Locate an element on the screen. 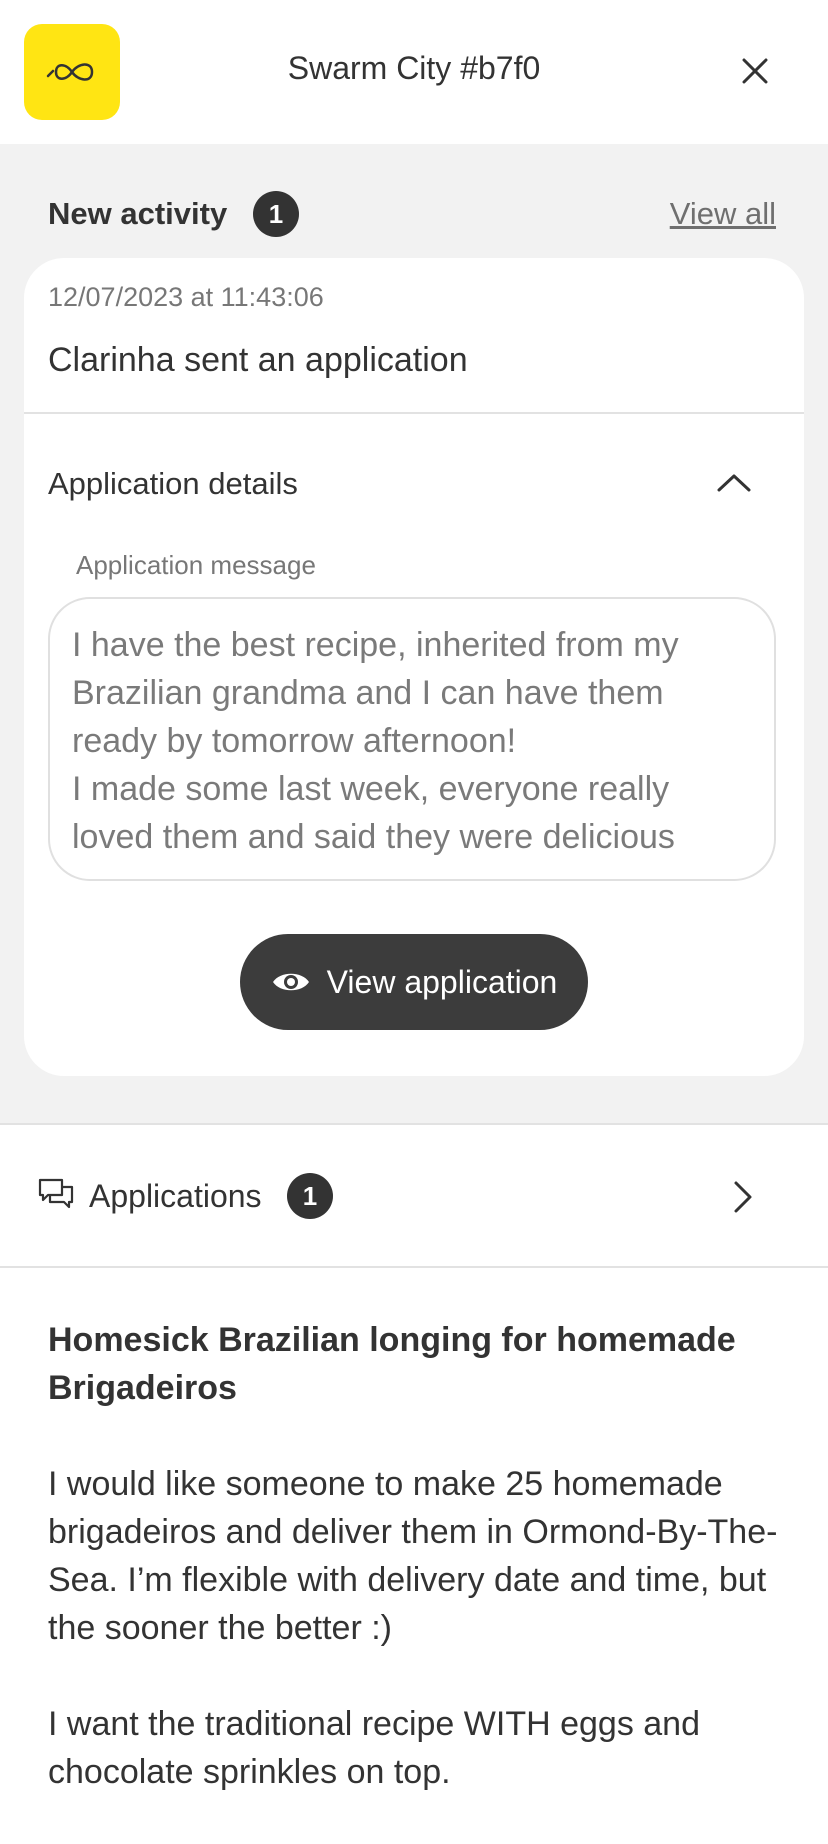  application-message-label: Application message is located at coordinates (196, 565).